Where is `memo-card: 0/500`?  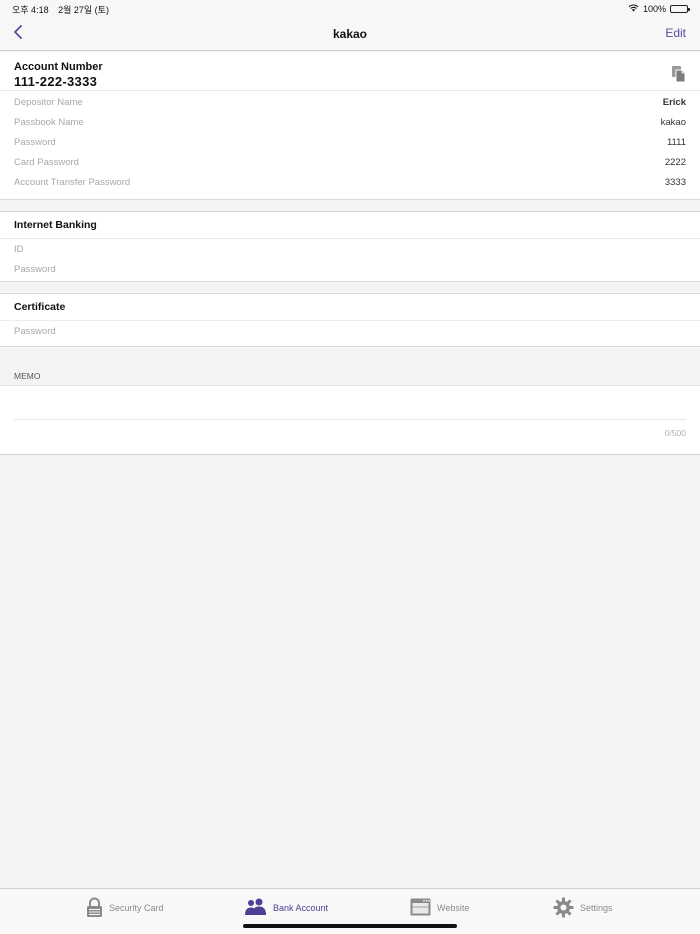 memo-card: 0/500 is located at coordinates (350, 419).